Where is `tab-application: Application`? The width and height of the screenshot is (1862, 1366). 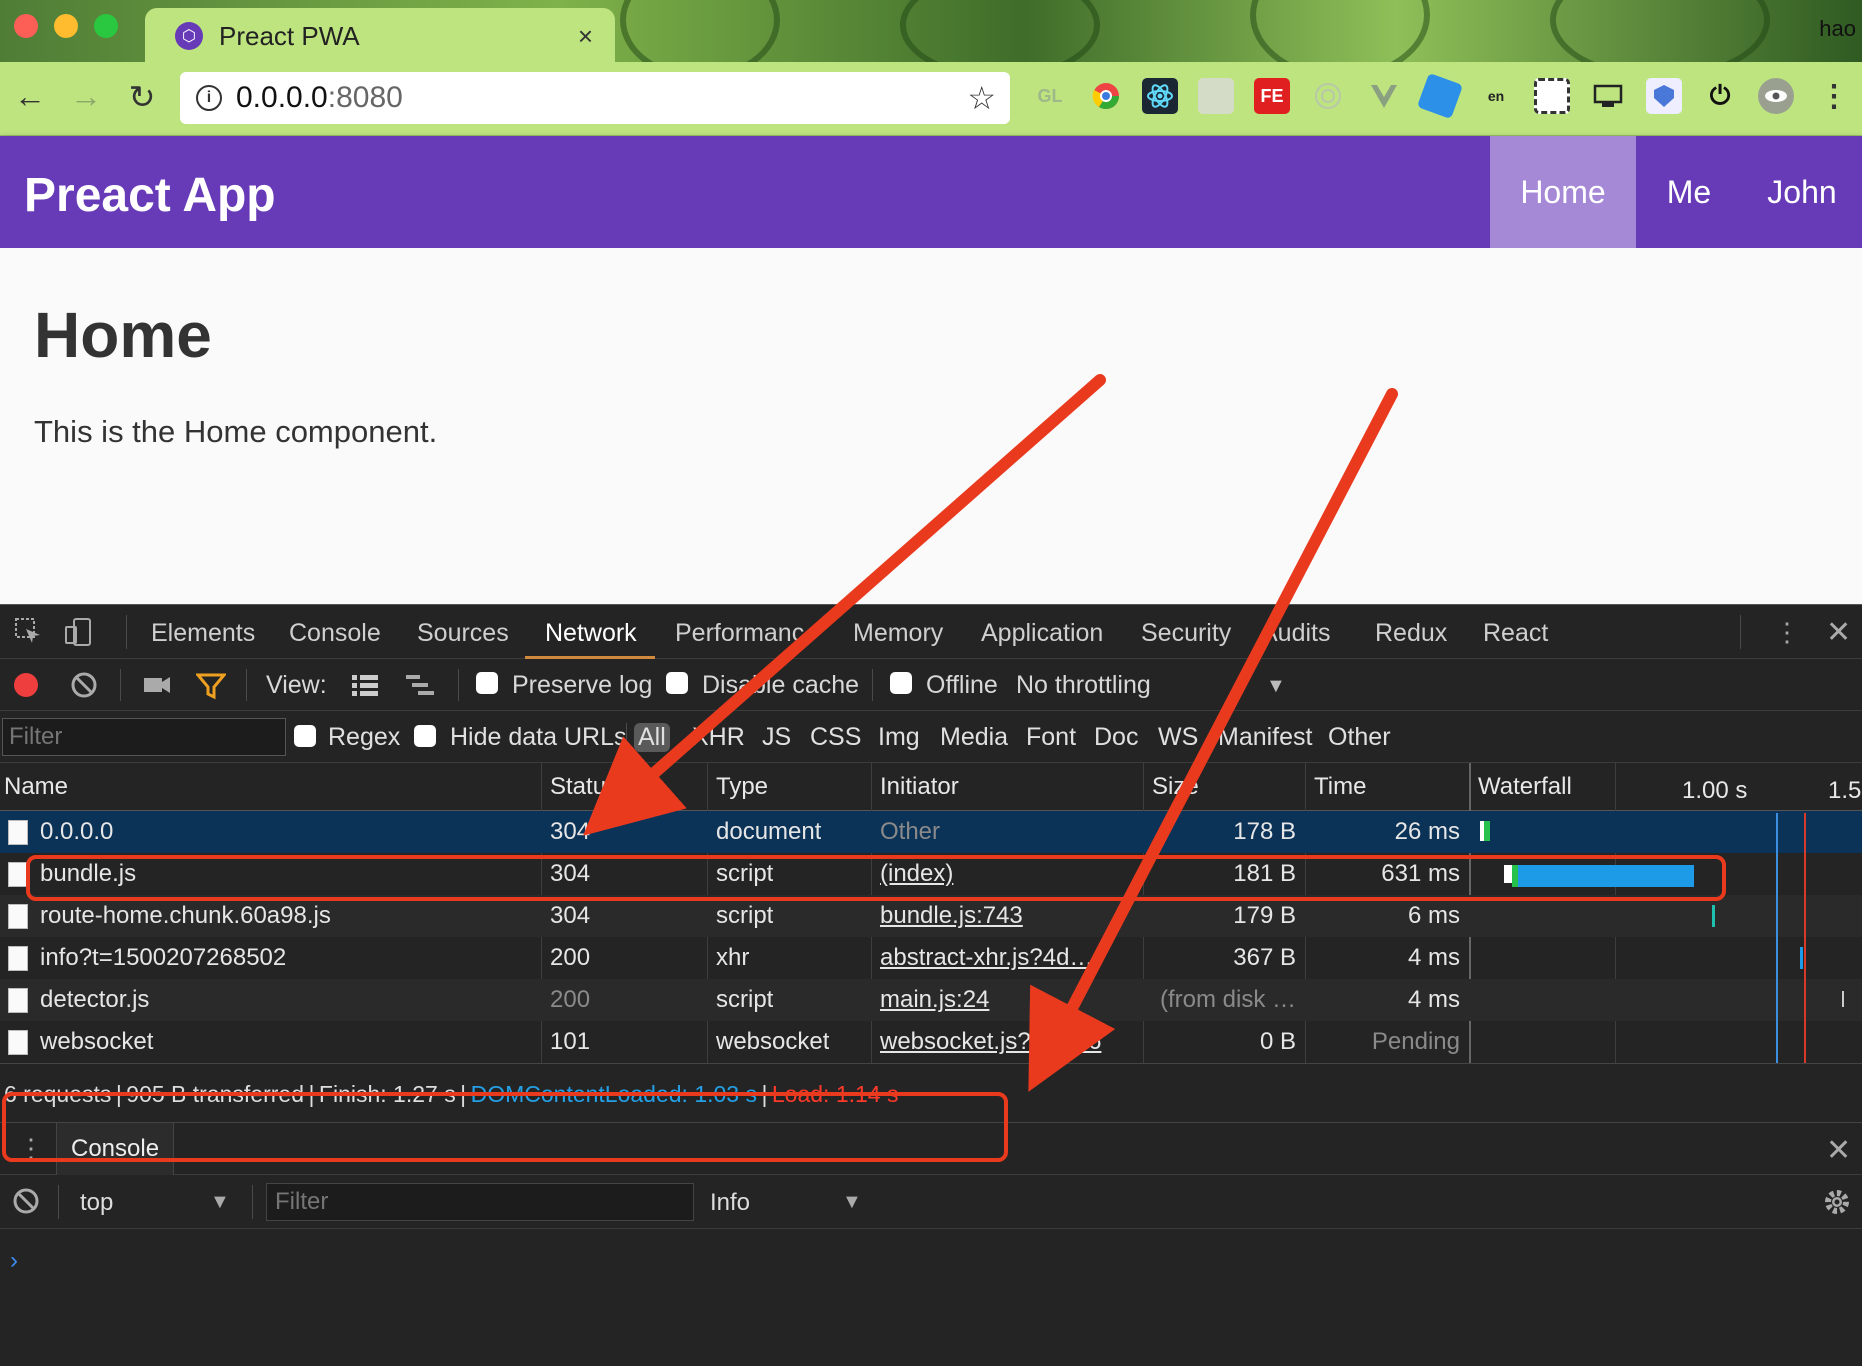
tab-application: Application is located at coordinates (1042, 633).